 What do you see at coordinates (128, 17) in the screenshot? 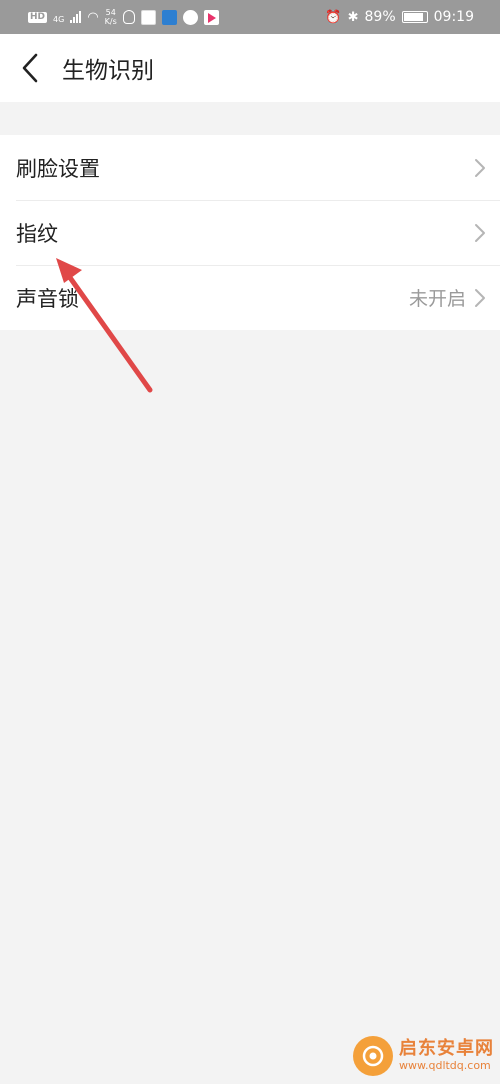
I see `qq-icon` at bounding box center [128, 17].